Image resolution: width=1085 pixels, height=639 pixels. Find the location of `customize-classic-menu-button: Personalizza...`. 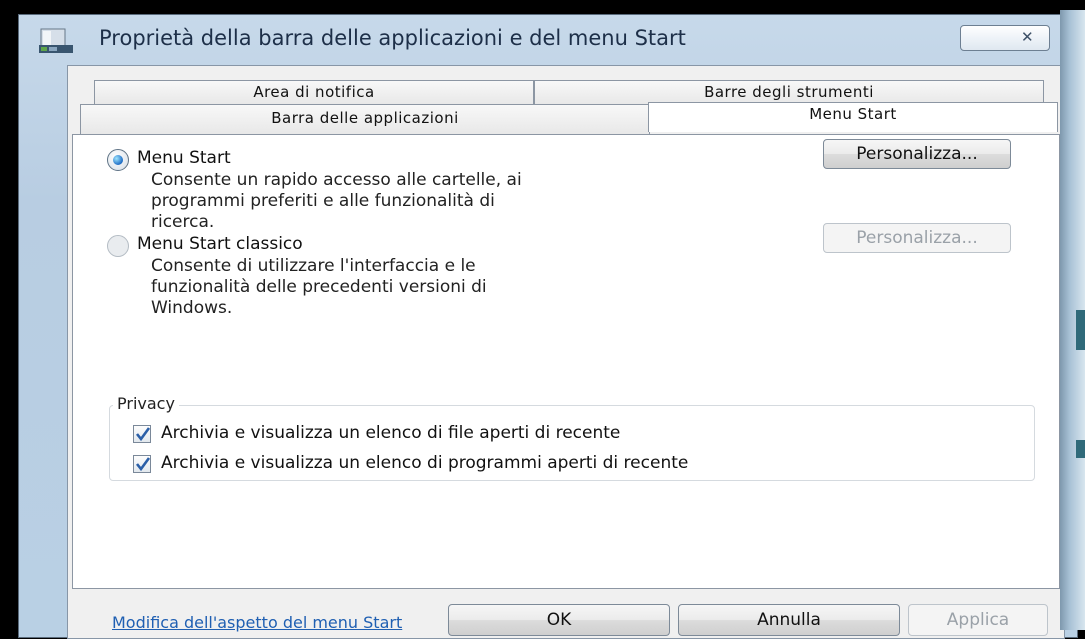

customize-classic-menu-button: Personalizza... is located at coordinates (917, 238).